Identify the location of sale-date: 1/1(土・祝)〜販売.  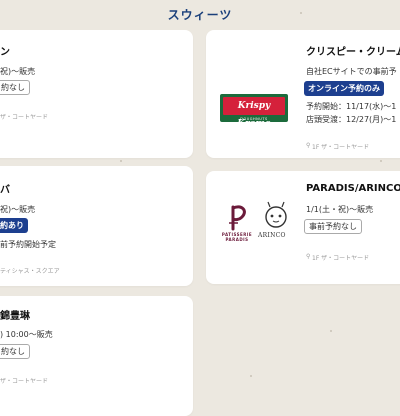
(340, 209).